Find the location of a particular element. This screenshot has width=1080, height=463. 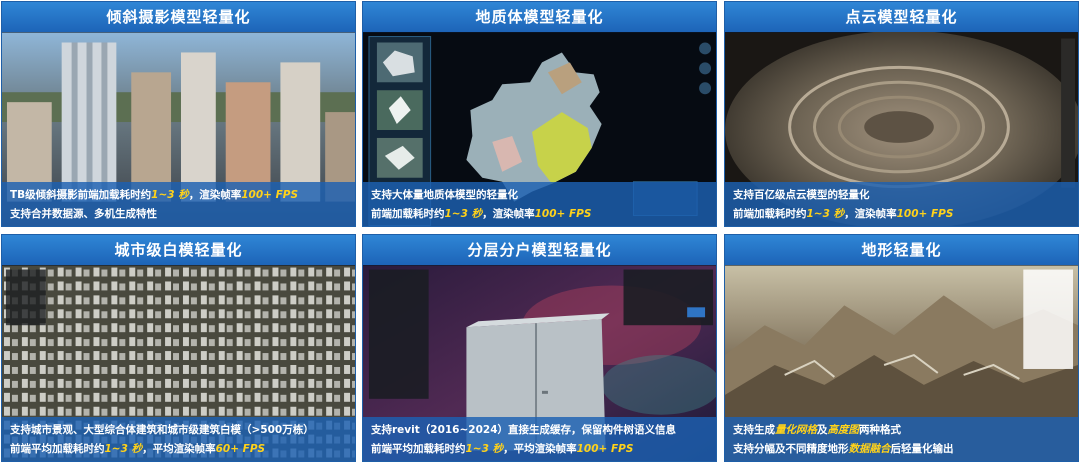

caption-line-2: 支持分幅及不同精度地形数据融合后轻量化输出 is located at coordinates (843, 449).